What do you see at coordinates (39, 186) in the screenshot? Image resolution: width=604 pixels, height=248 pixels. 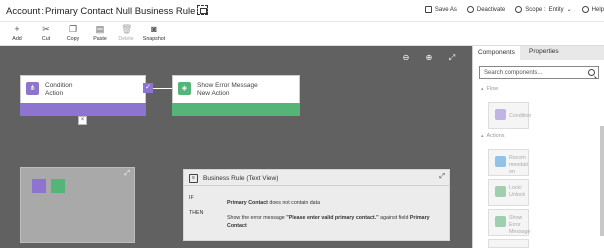 I see `minimap-condition` at bounding box center [39, 186].